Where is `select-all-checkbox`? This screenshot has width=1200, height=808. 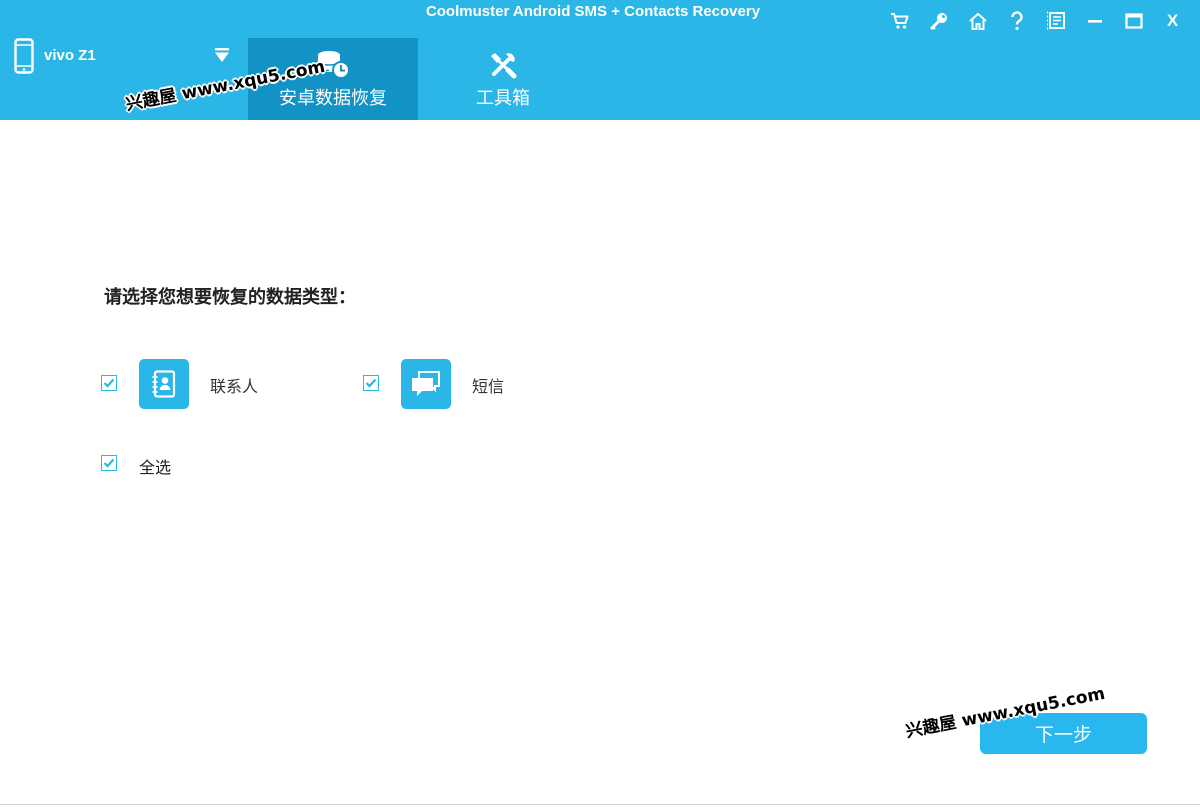
select-all-checkbox is located at coordinates (109, 463).